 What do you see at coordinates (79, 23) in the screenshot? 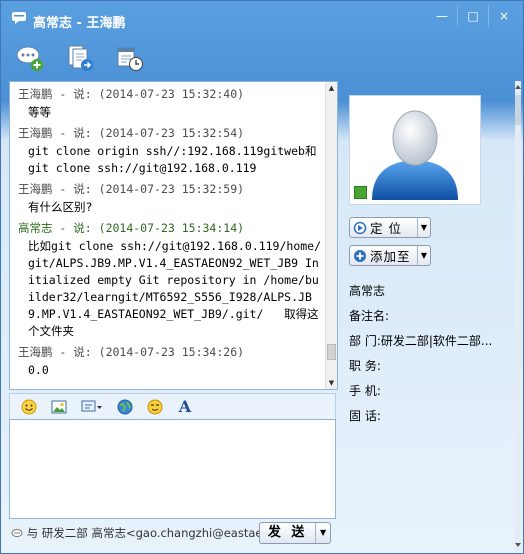
I see `window-title: 高常志 - 王海鹏` at bounding box center [79, 23].